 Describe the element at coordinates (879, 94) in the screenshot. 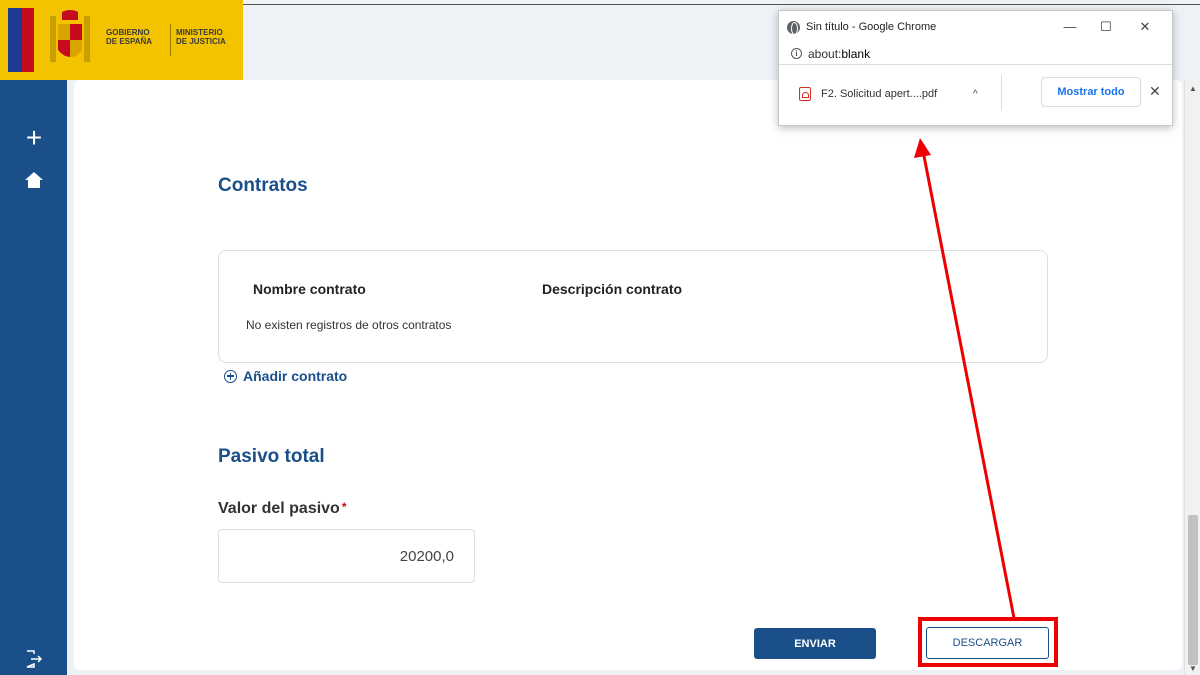

I see `download-filename: F2. Solicitud apert....pdf` at that location.